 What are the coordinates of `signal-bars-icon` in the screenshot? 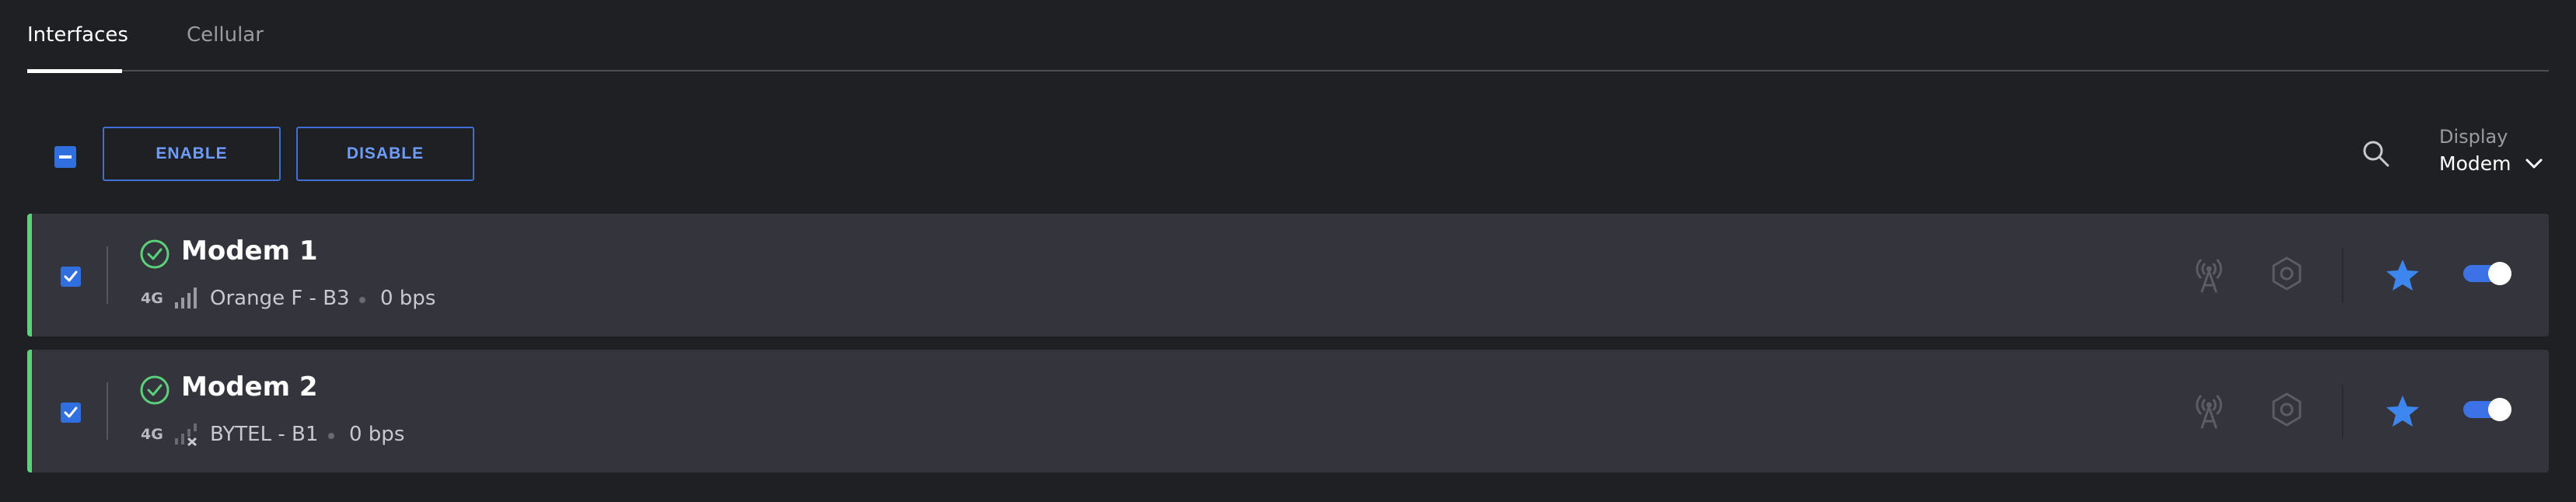 It's located at (186, 298).